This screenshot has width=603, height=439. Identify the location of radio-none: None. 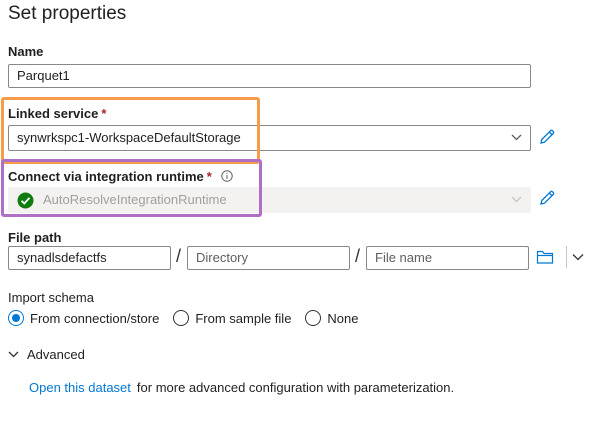
(332, 318).